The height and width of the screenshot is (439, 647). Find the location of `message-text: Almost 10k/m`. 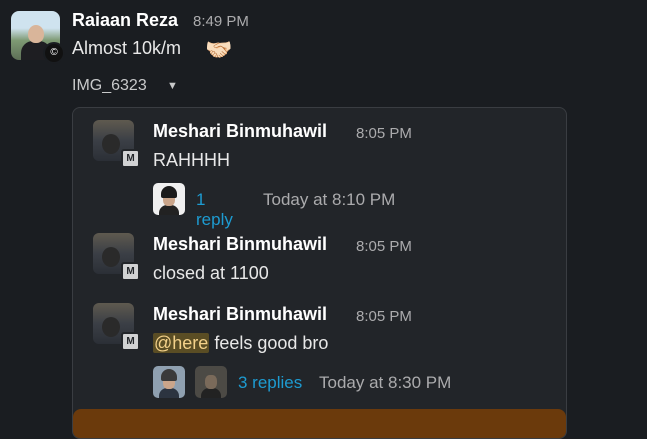

message-text: Almost 10k/m is located at coordinates (127, 48).